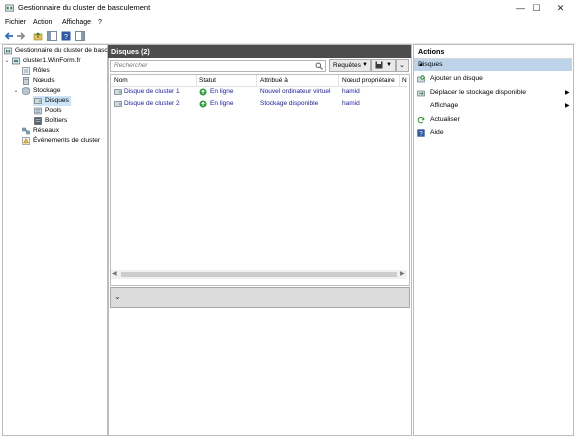 This screenshot has width=576, height=444. I want to click on actions-title: Actions, so click(431, 51).